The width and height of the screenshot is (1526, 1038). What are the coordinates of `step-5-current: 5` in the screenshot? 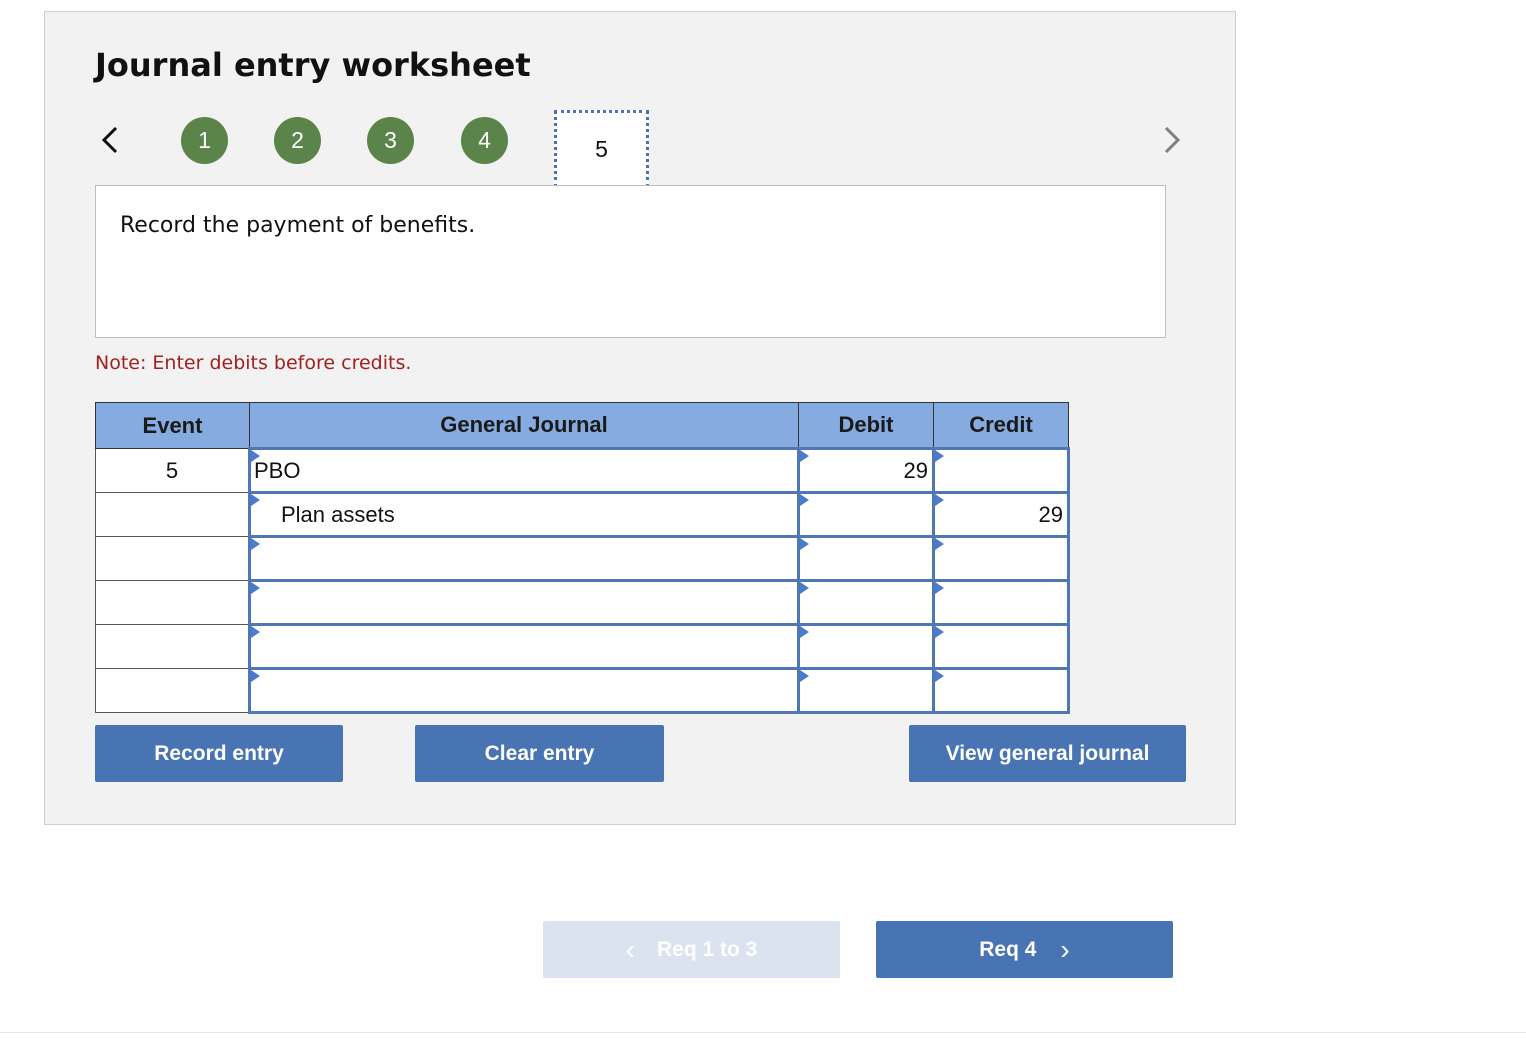 It's located at (601, 149).